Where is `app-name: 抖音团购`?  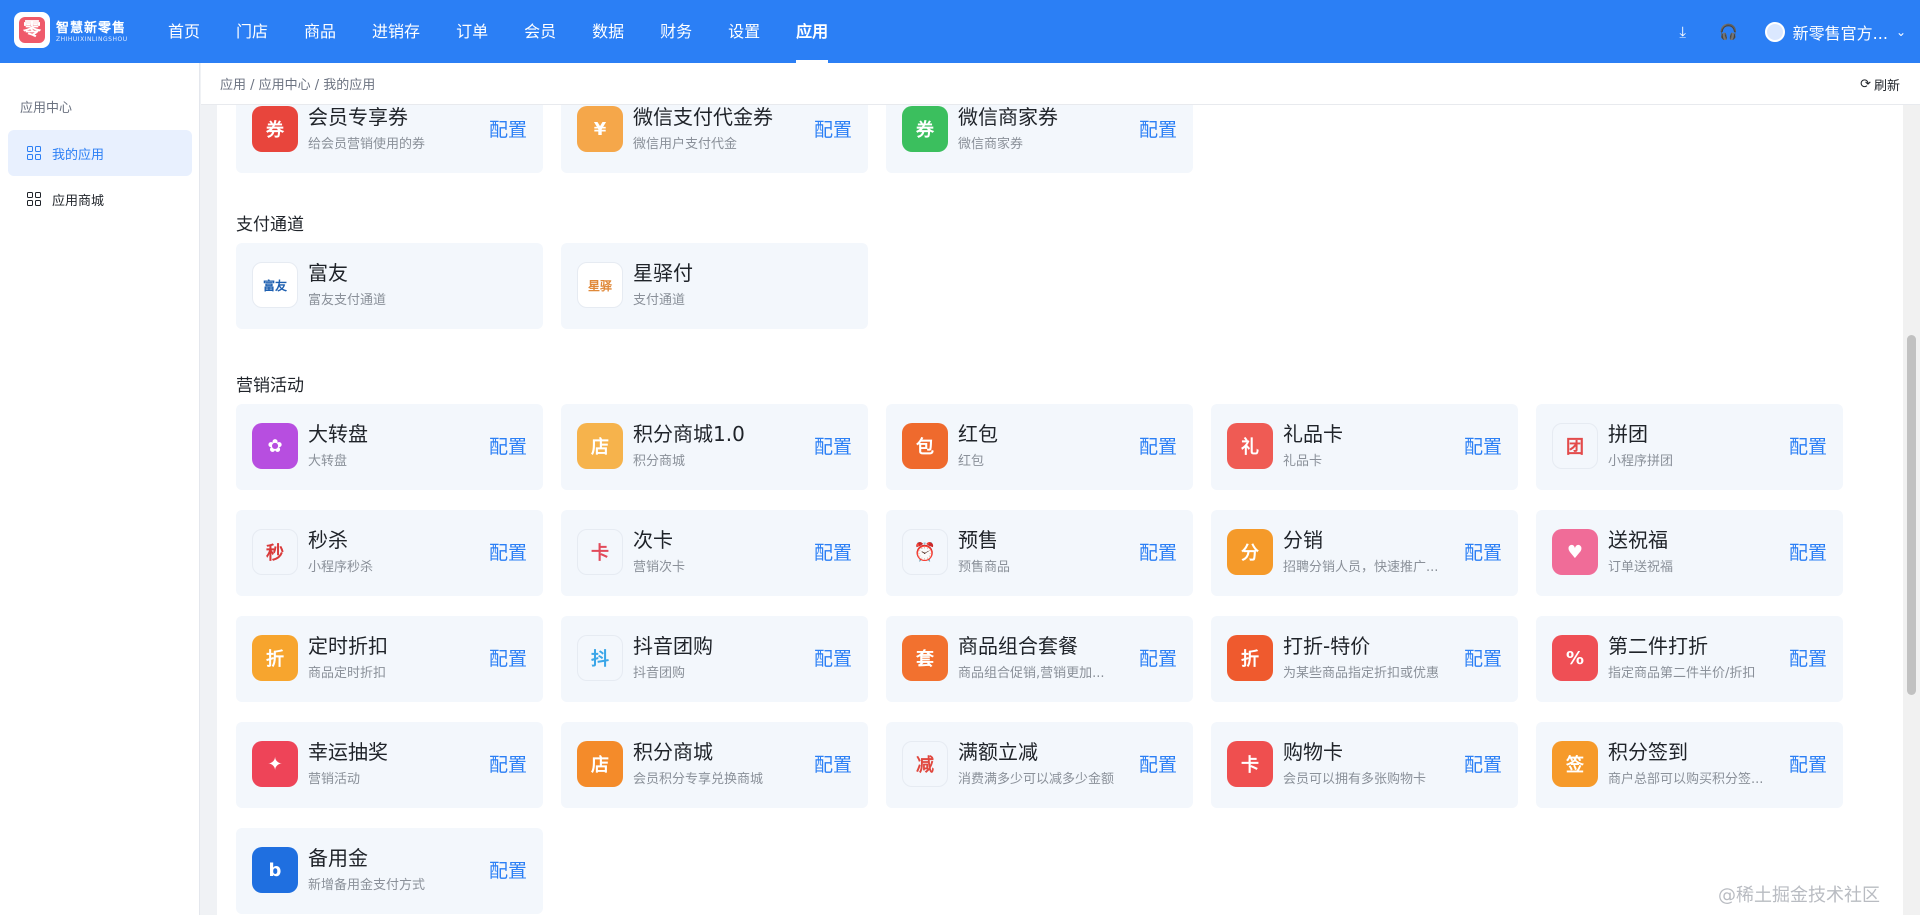
app-name: 抖音团购 is located at coordinates (673, 646).